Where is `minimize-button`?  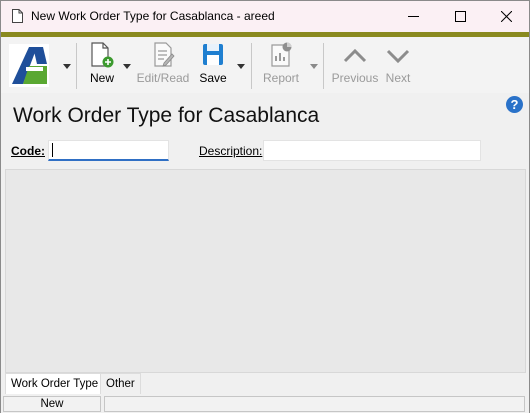 minimize-button is located at coordinates (413, 16).